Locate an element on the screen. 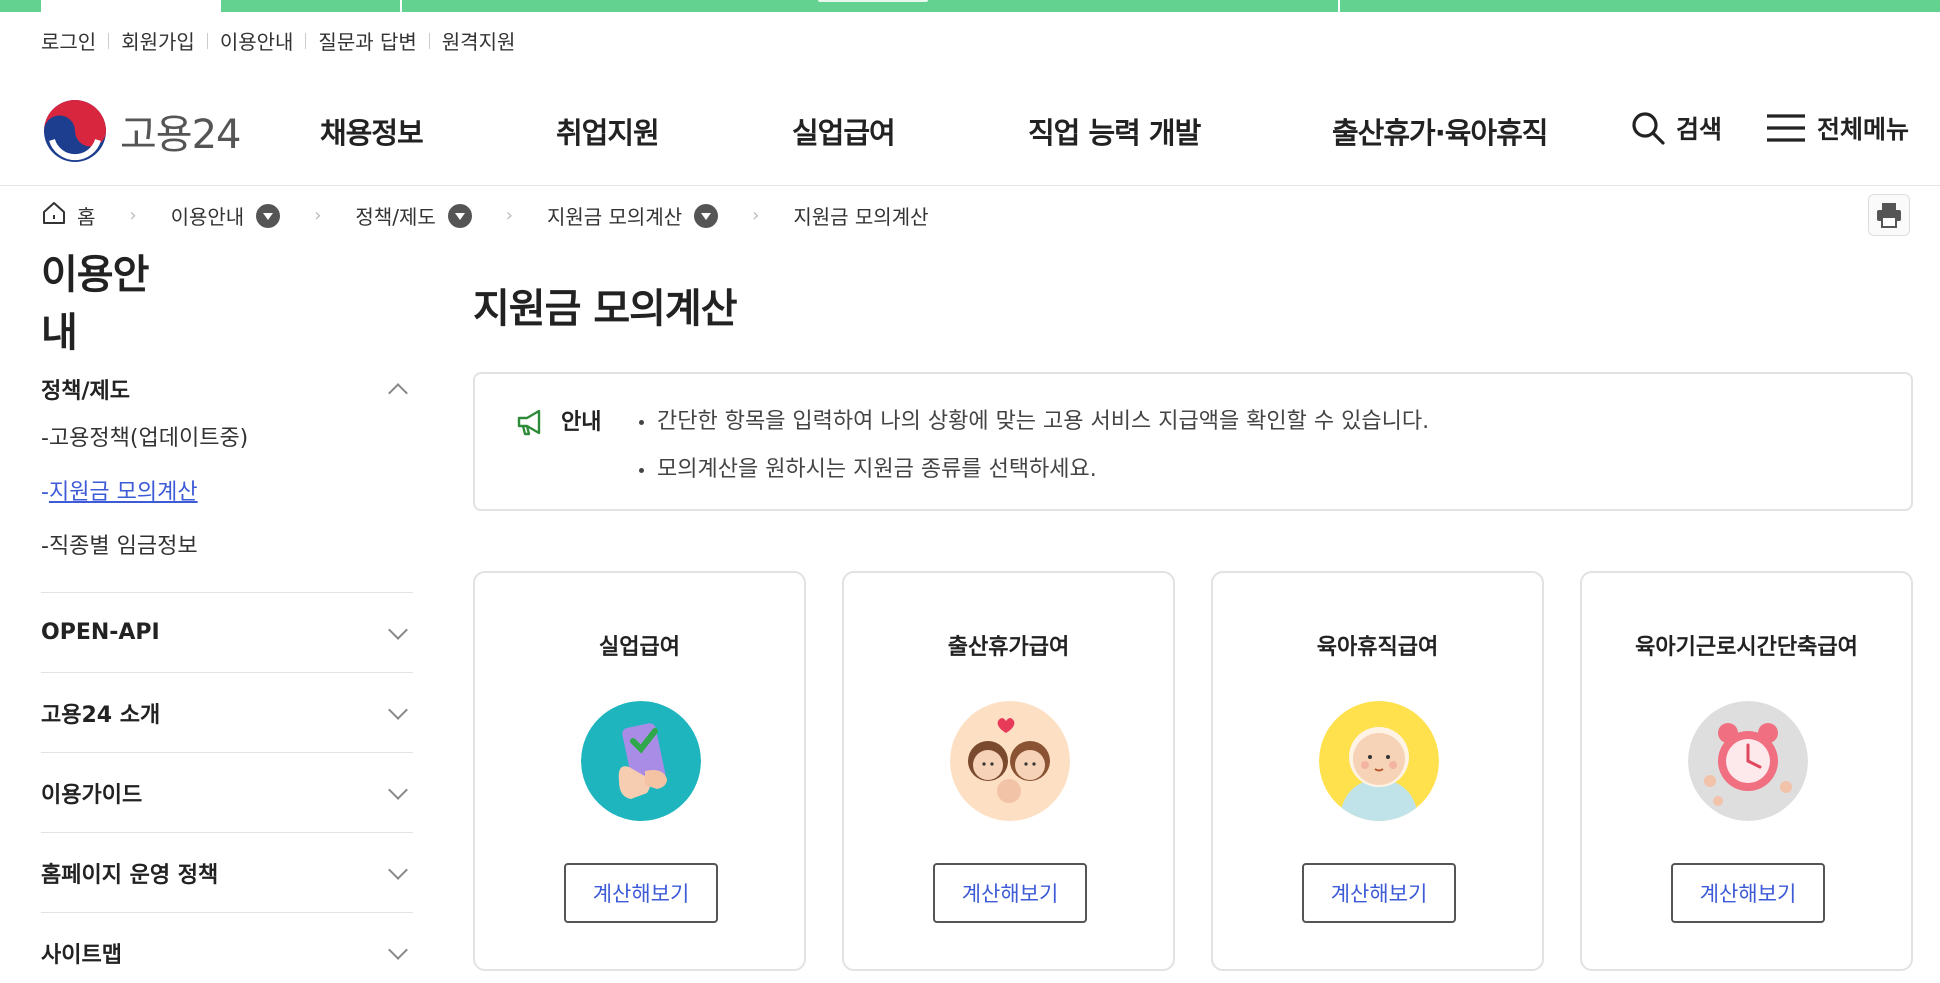 This screenshot has width=1940, height=983. sidebar-group-sitemap: 사이트맵 is located at coordinates (227, 948).